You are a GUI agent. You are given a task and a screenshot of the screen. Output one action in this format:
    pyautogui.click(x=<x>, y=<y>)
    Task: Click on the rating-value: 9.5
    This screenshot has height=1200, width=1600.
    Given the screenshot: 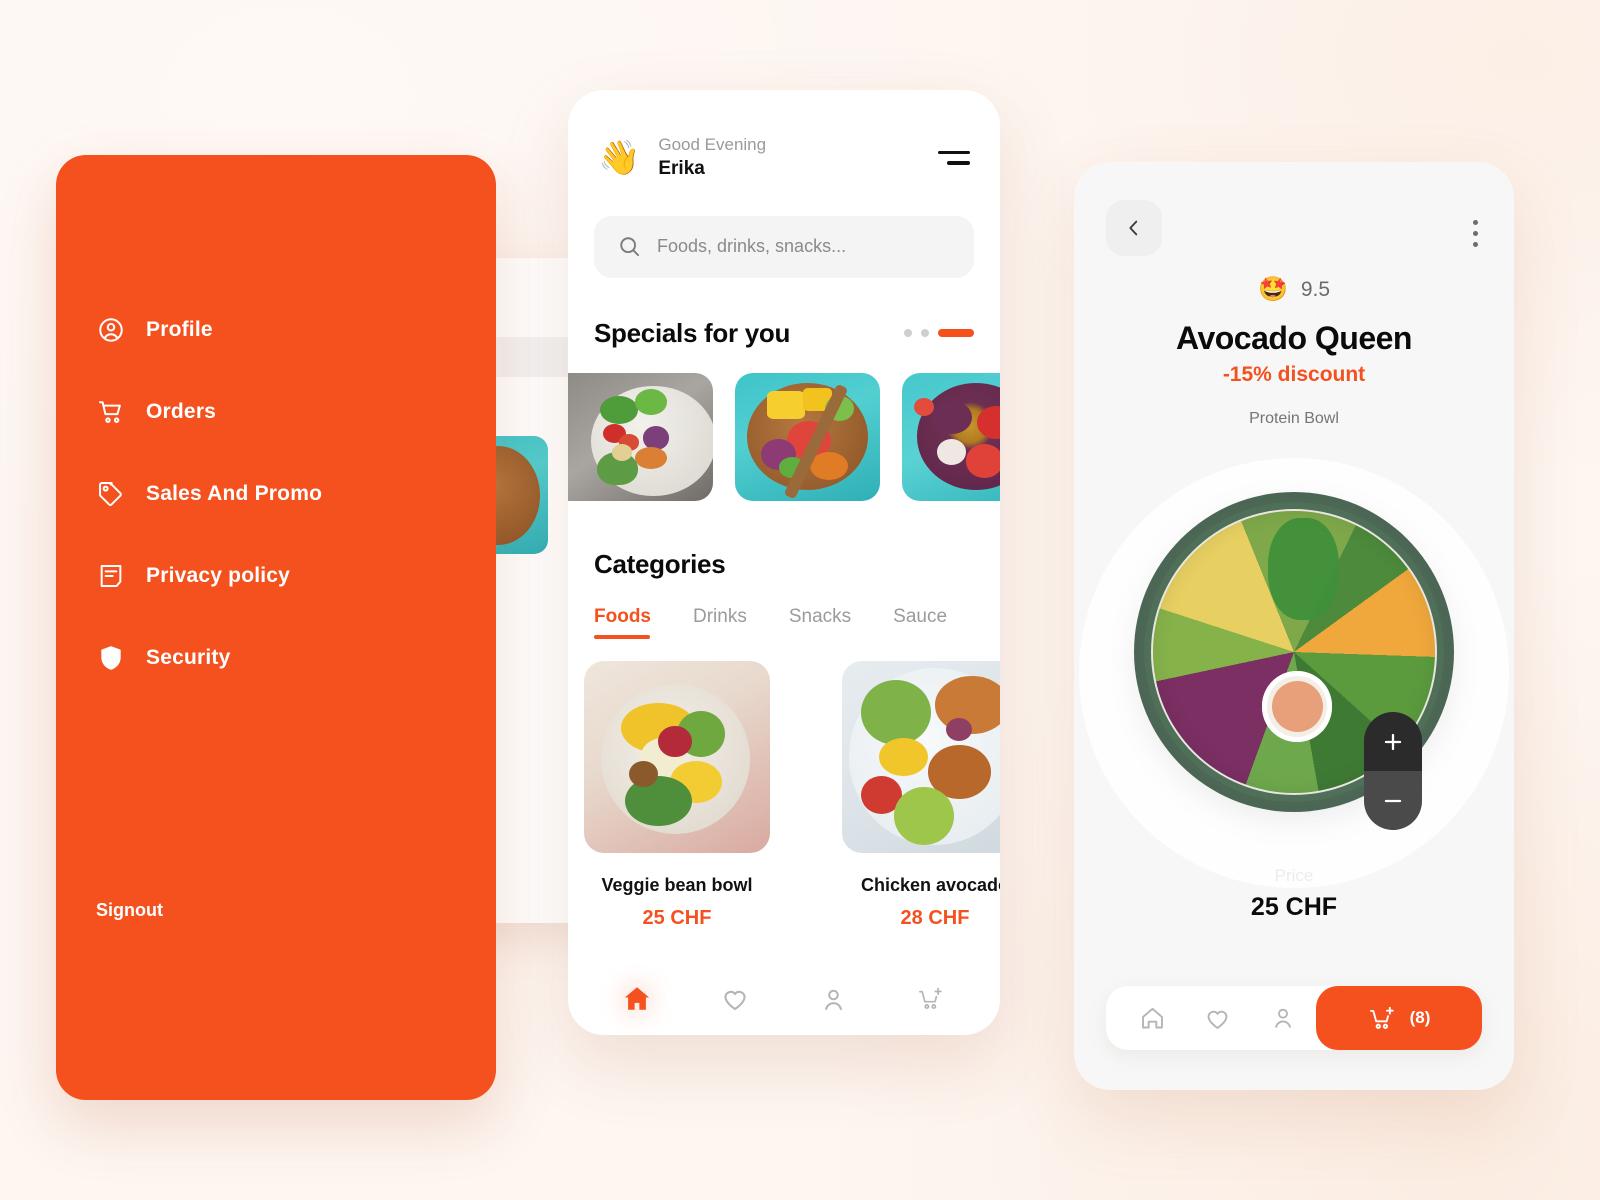 What is the action you would take?
    pyautogui.click(x=1315, y=289)
    